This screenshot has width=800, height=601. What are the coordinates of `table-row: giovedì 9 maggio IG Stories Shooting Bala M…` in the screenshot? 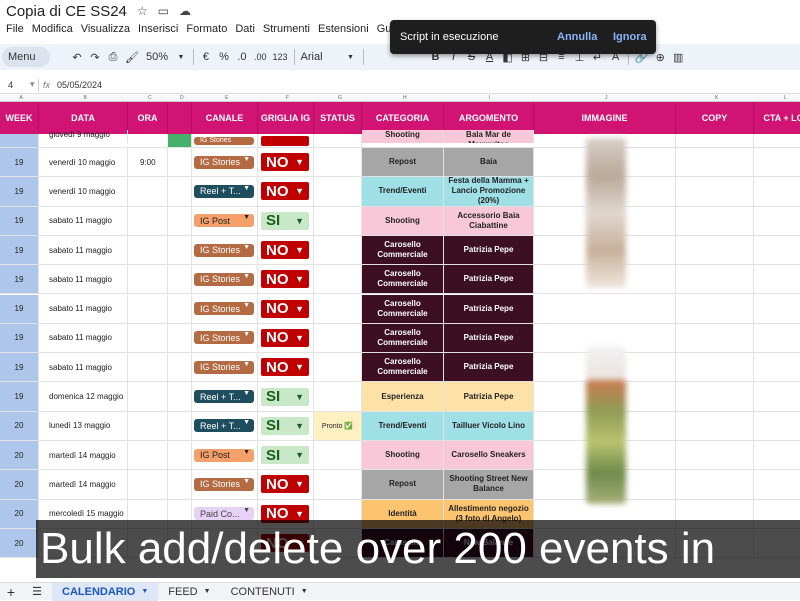 It's located at (400, 139).